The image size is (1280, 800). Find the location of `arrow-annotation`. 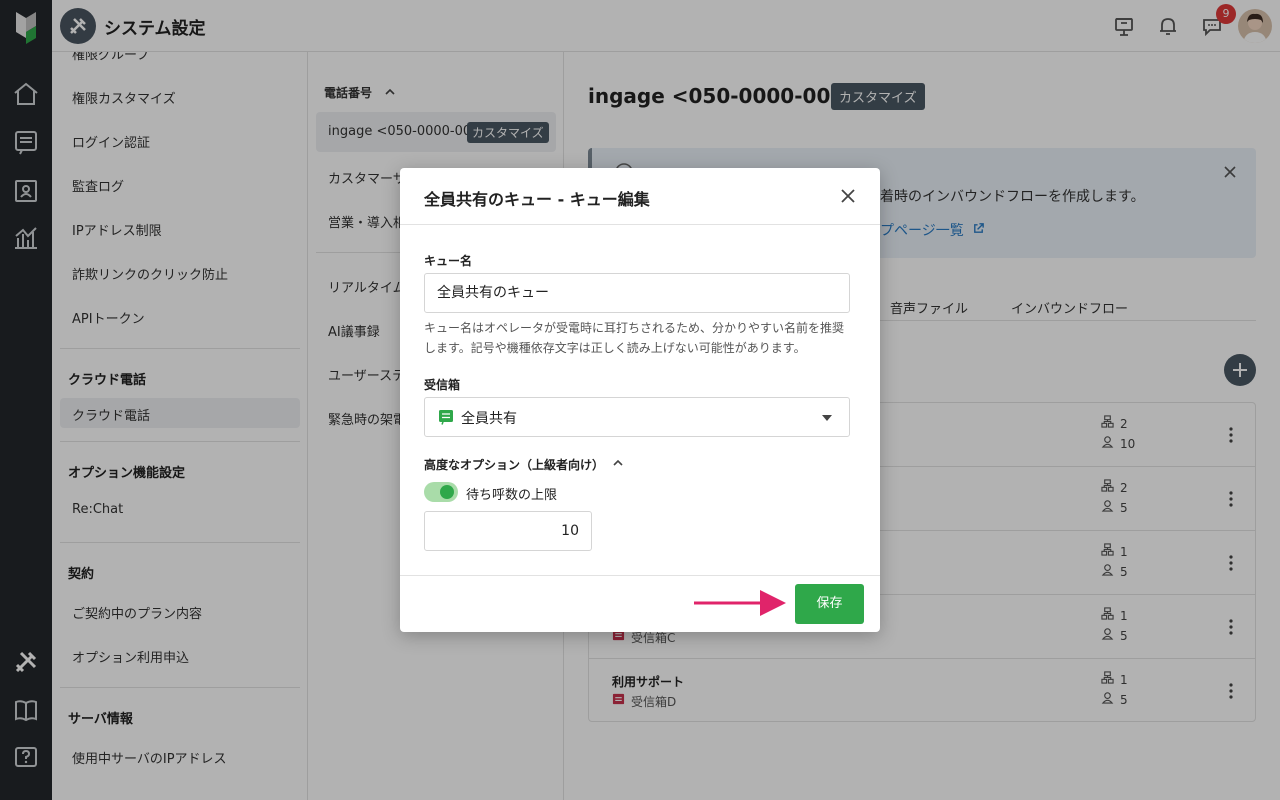

arrow-annotation is located at coordinates (740, 603).